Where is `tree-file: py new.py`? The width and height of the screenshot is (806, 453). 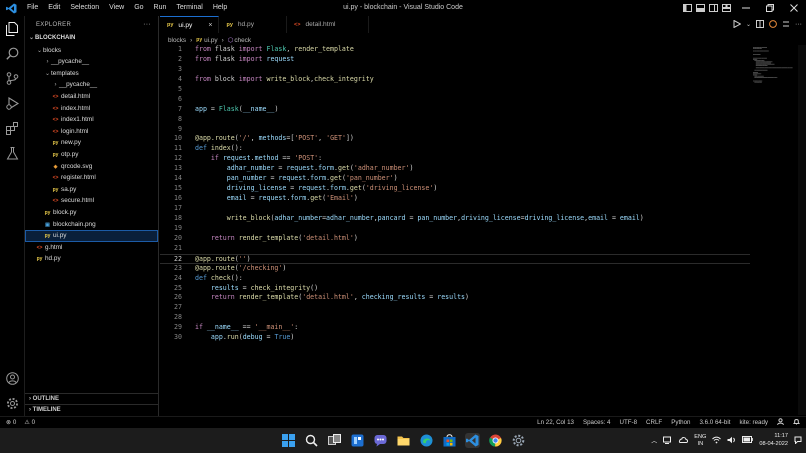
tree-file: py new.py is located at coordinates (91, 143).